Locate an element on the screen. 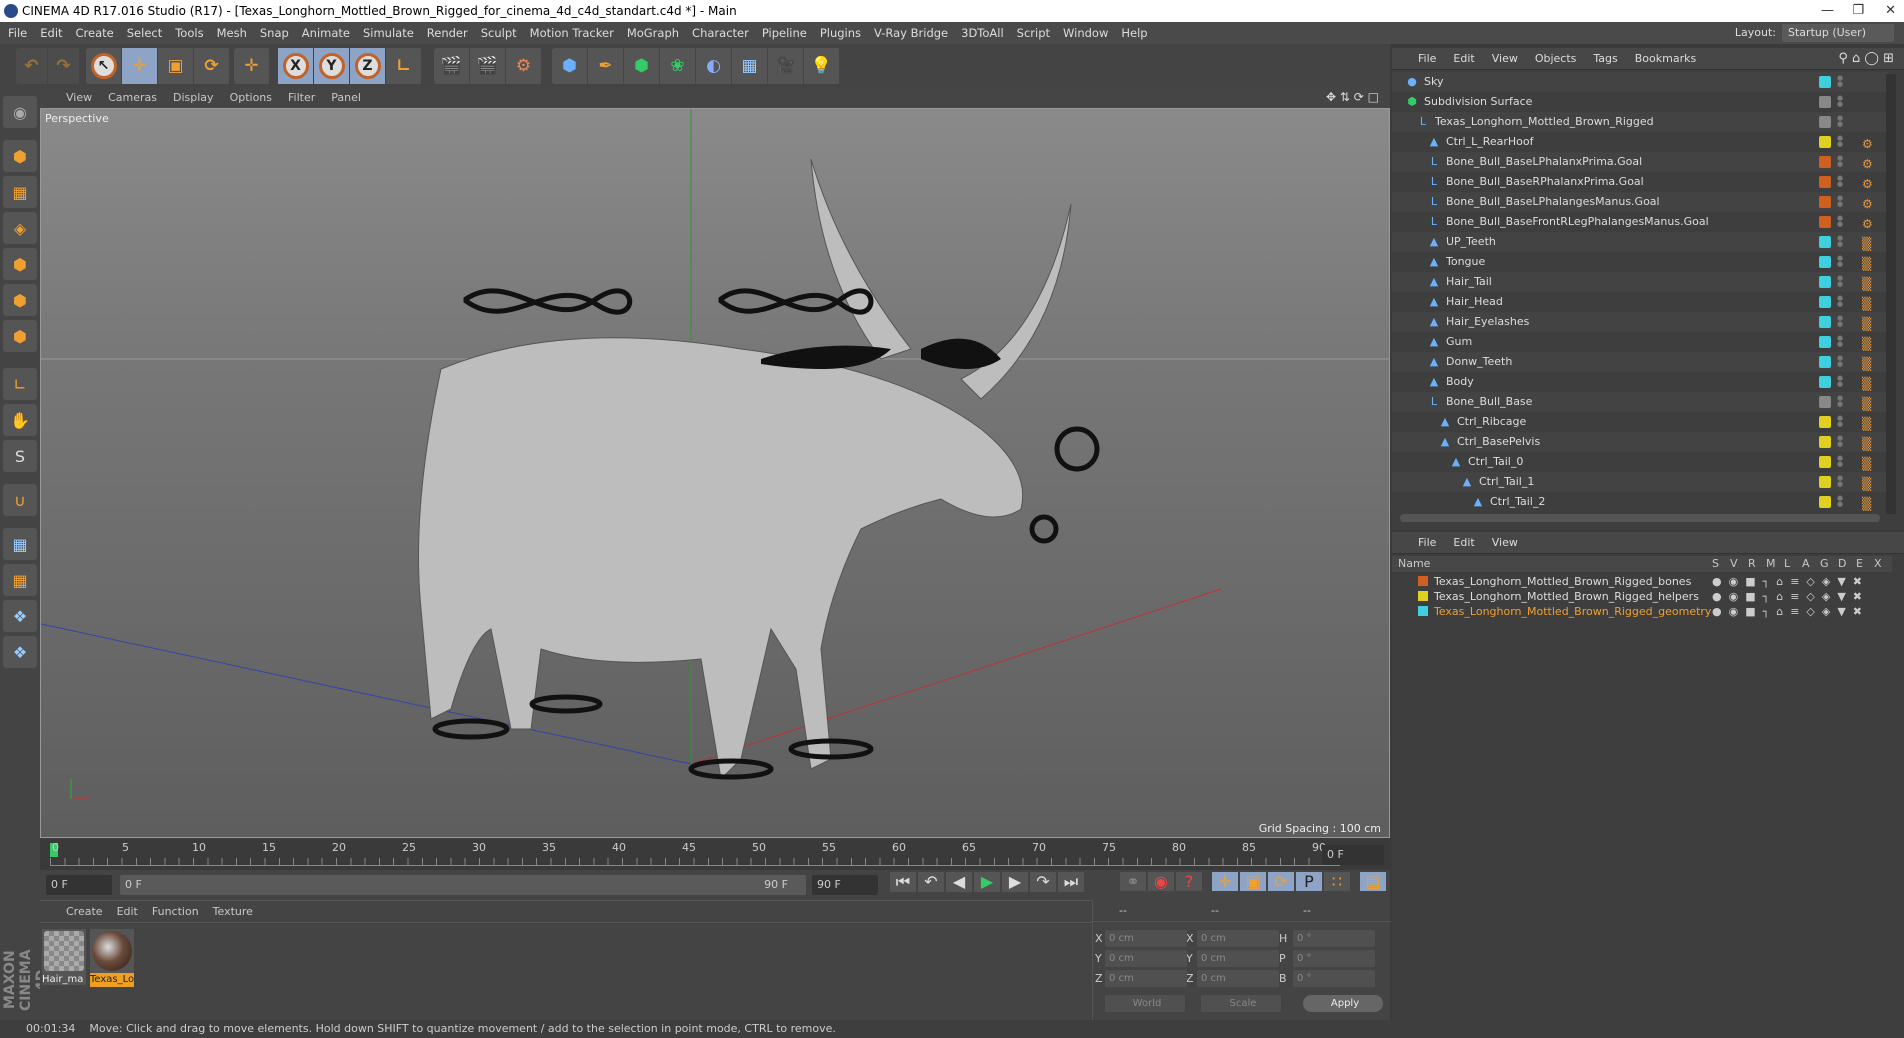 This screenshot has width=1904, height=1038. texture-mode-icon: ▦ is located at coordinates (20, 192).